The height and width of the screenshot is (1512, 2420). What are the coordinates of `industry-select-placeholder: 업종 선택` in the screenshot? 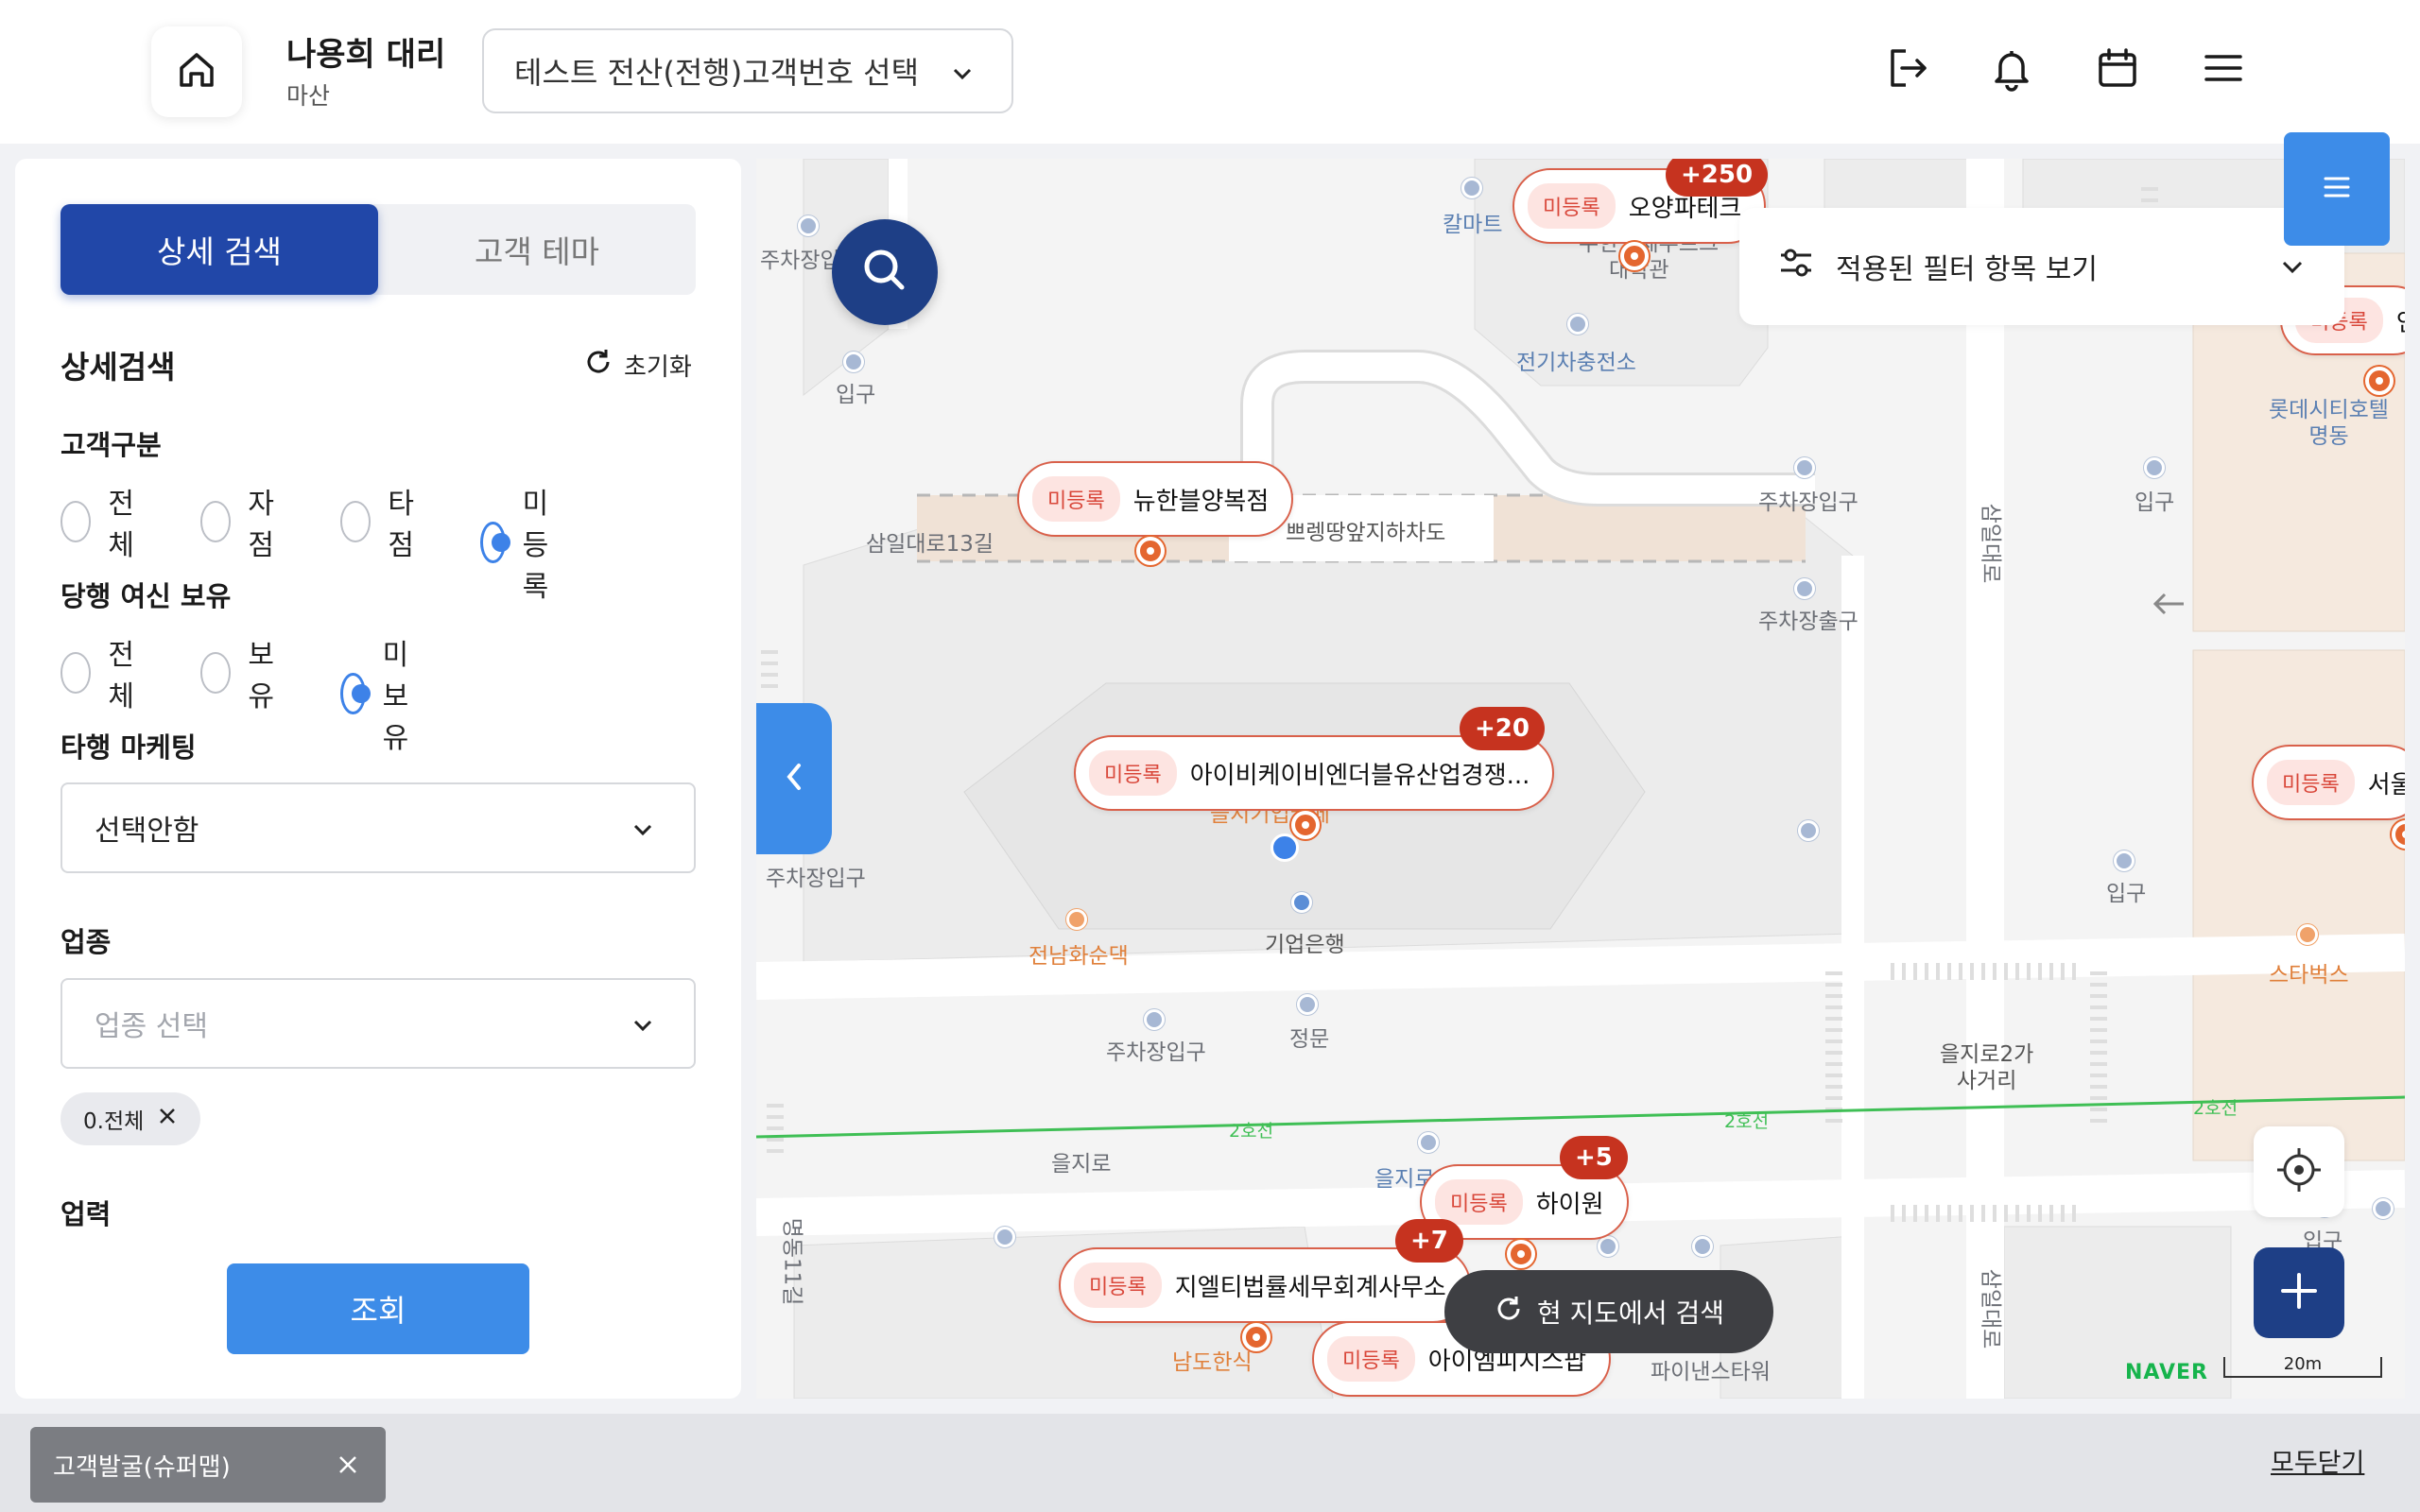 It's located at (151, 1026).